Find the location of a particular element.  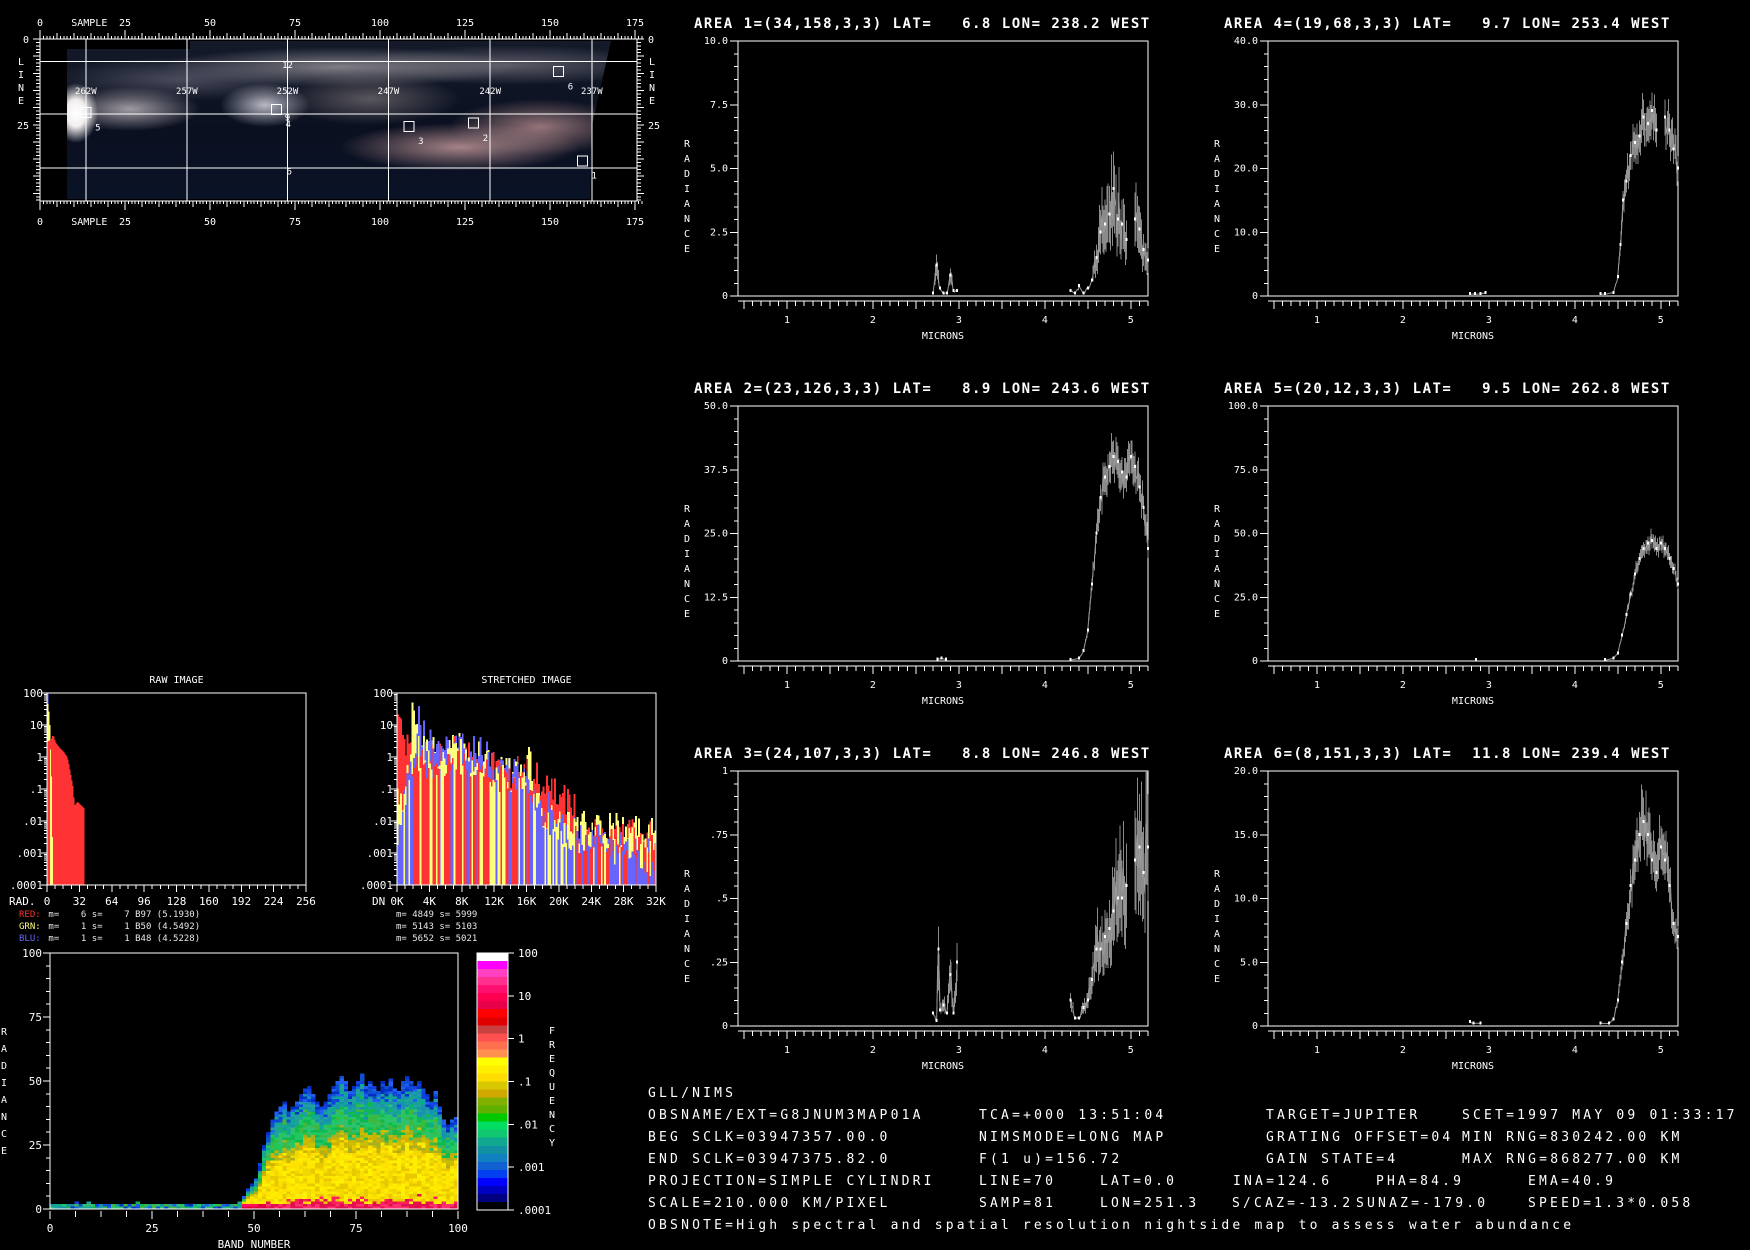

histogram-y-tick-label: 10 is located at coordinates (386, 725).